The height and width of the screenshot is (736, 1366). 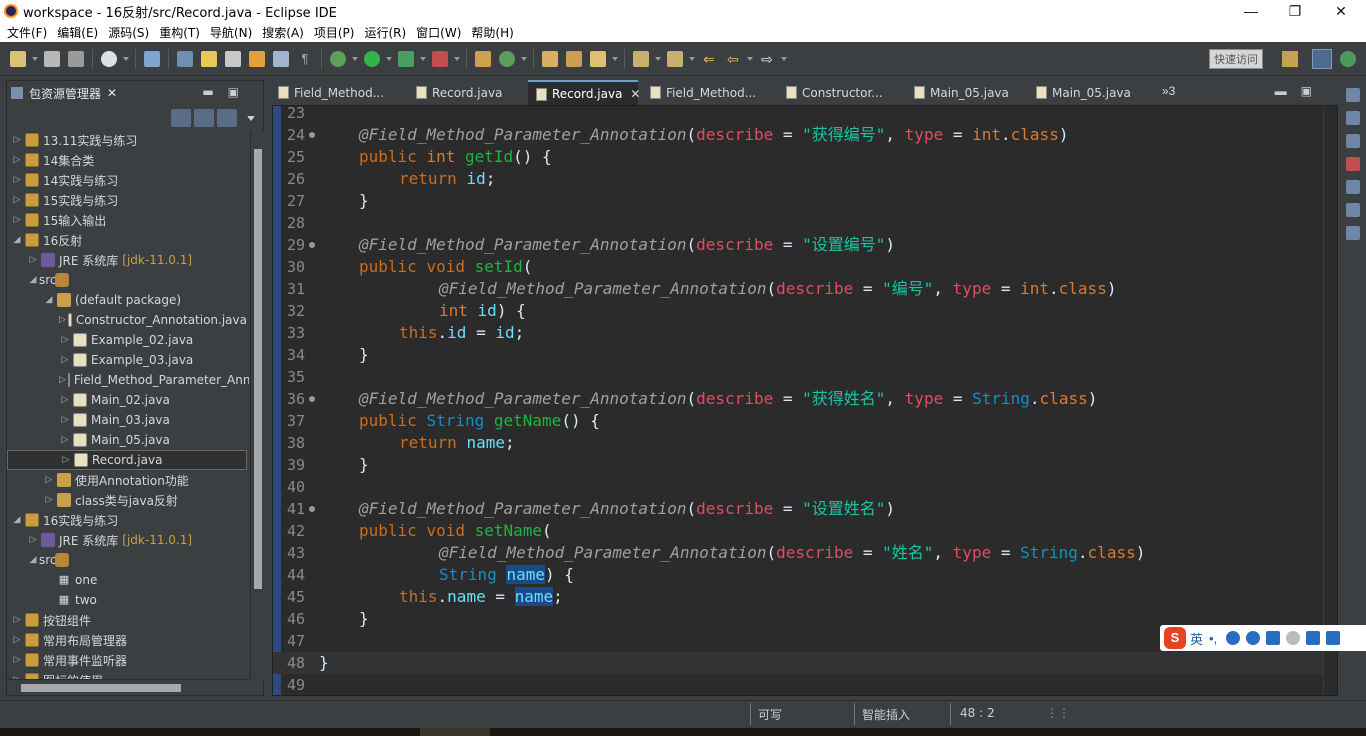 I want to click on code-line: 28, so click(x=798, y=223).